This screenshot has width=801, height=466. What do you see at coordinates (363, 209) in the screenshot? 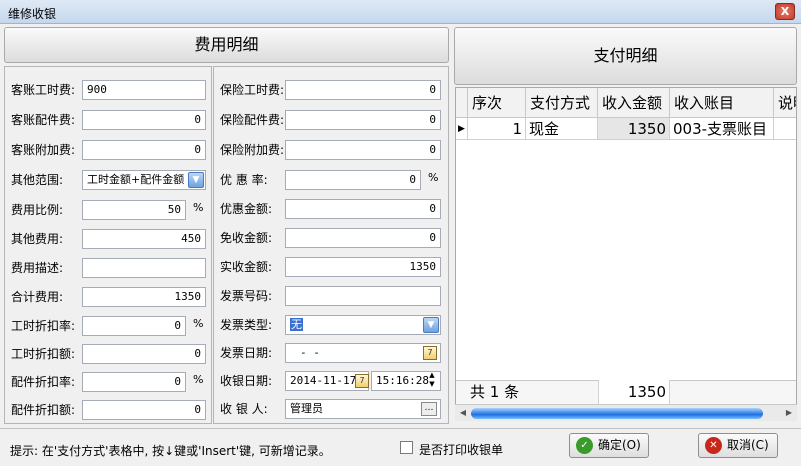
I see `discount-amount-input: 0` at bounding box center [363, 209].